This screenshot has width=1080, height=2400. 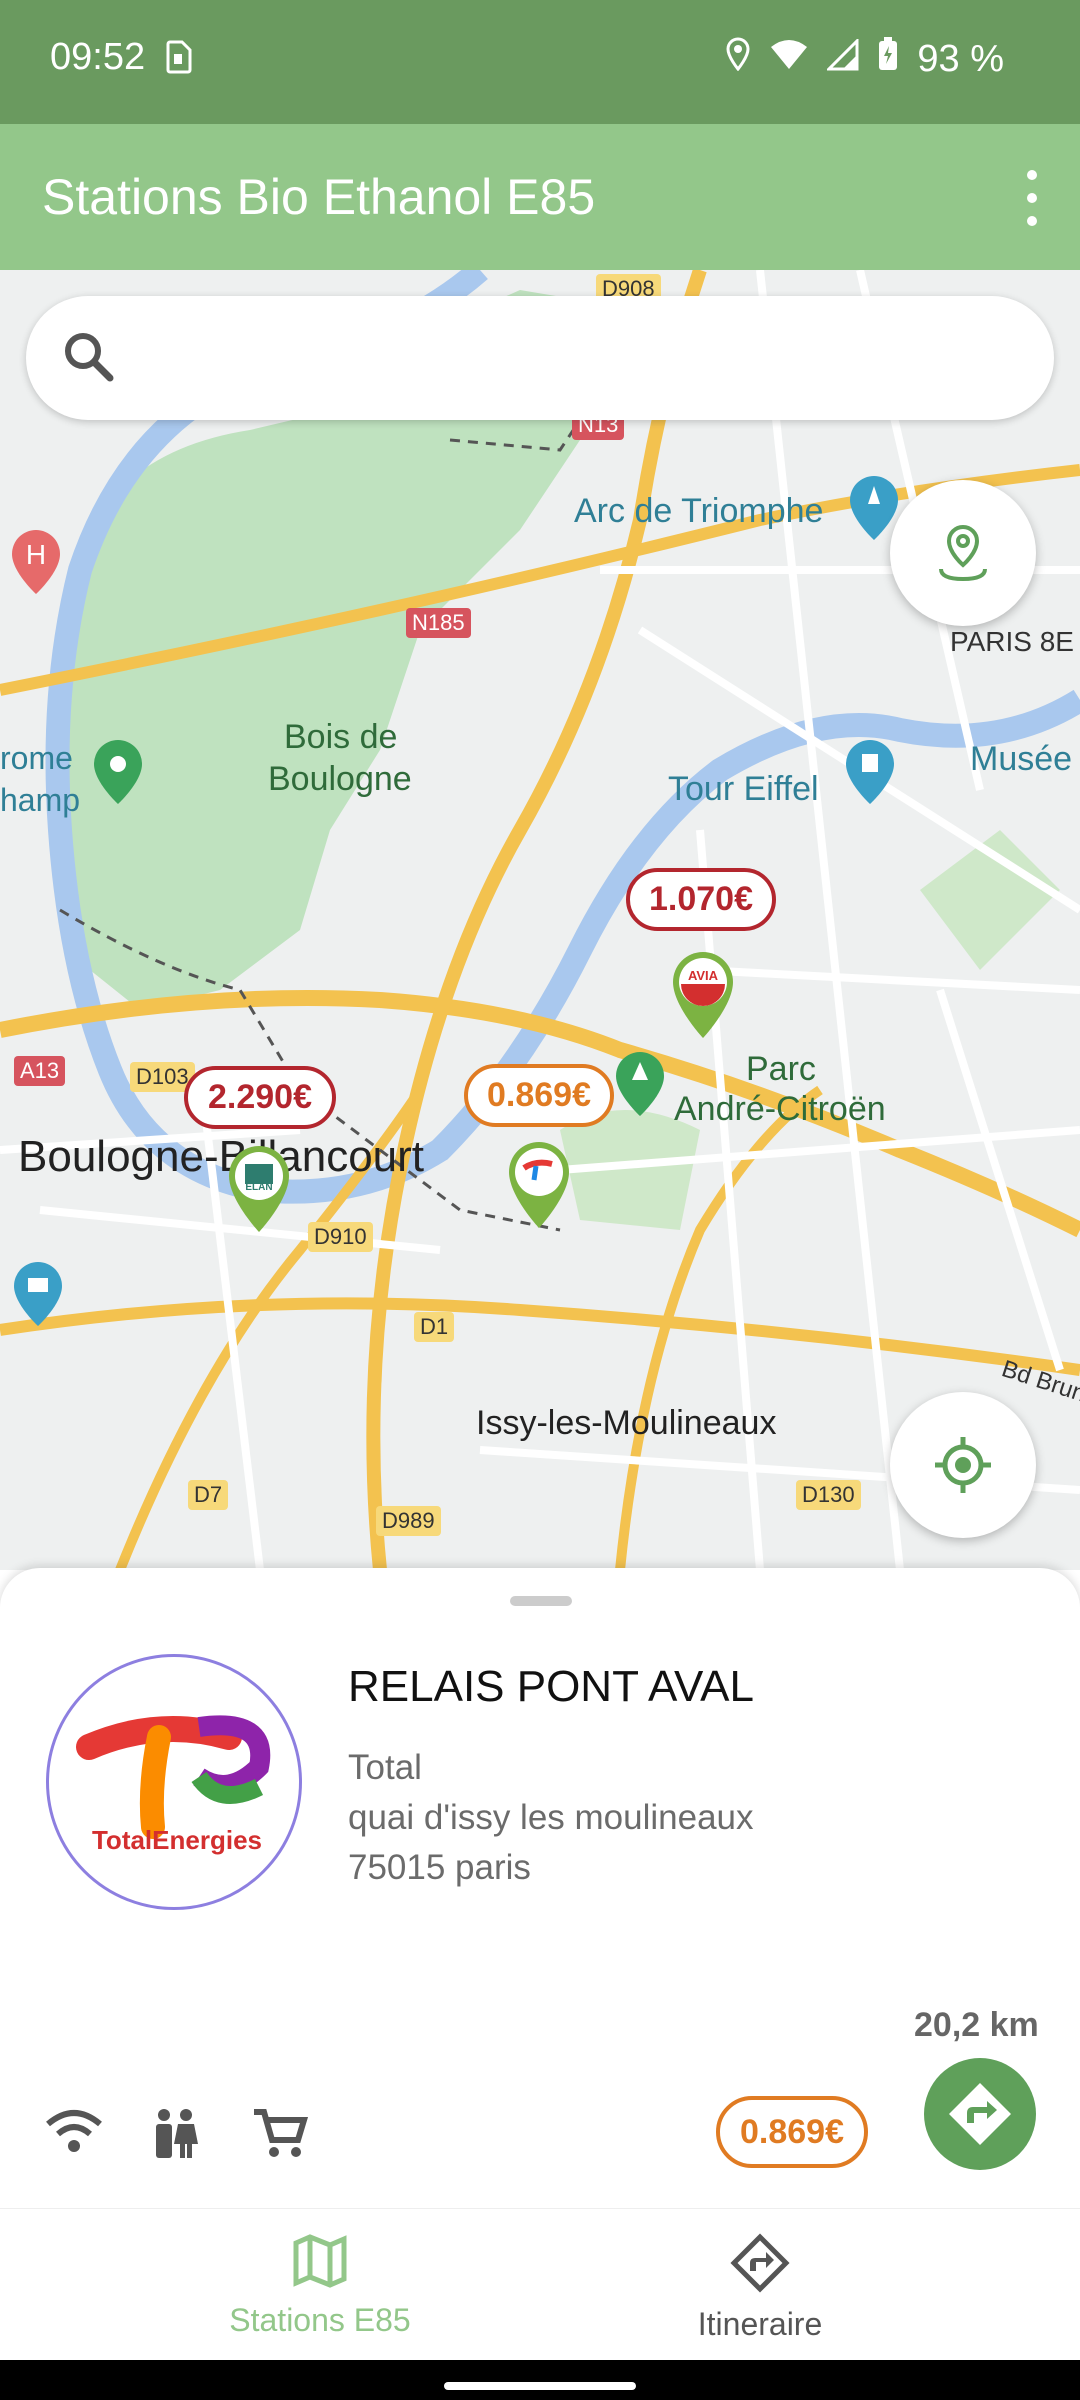 What do you see at coordinates (760, 2324) in the screenshot?
I see `tab-itineraire-label: Itineraire` at bounding box center [760, 2324].